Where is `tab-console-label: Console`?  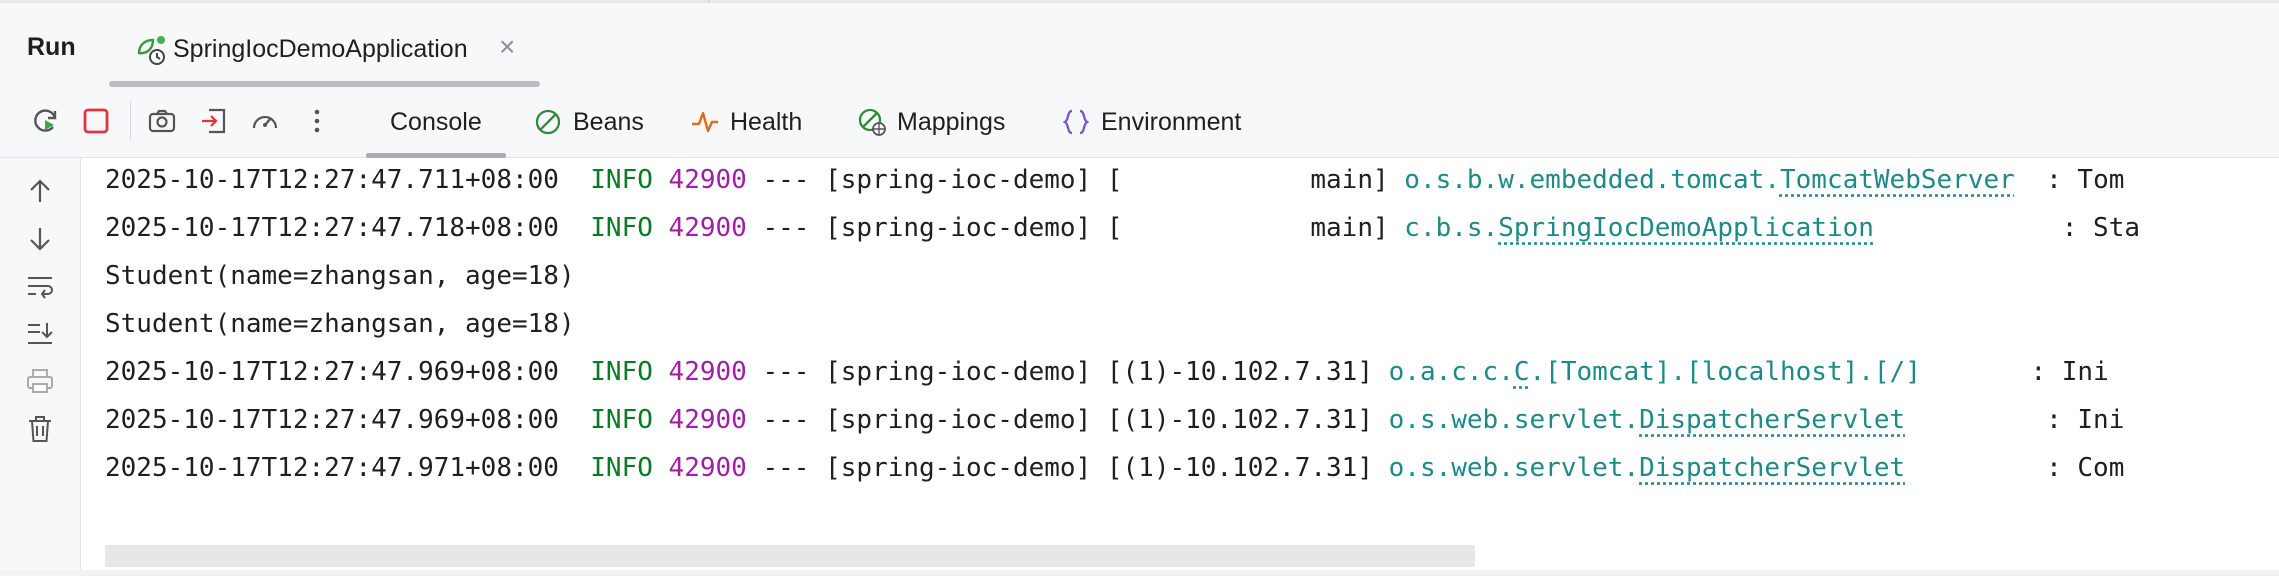
tab-console-label: Console is located at coordinates (436, 121).